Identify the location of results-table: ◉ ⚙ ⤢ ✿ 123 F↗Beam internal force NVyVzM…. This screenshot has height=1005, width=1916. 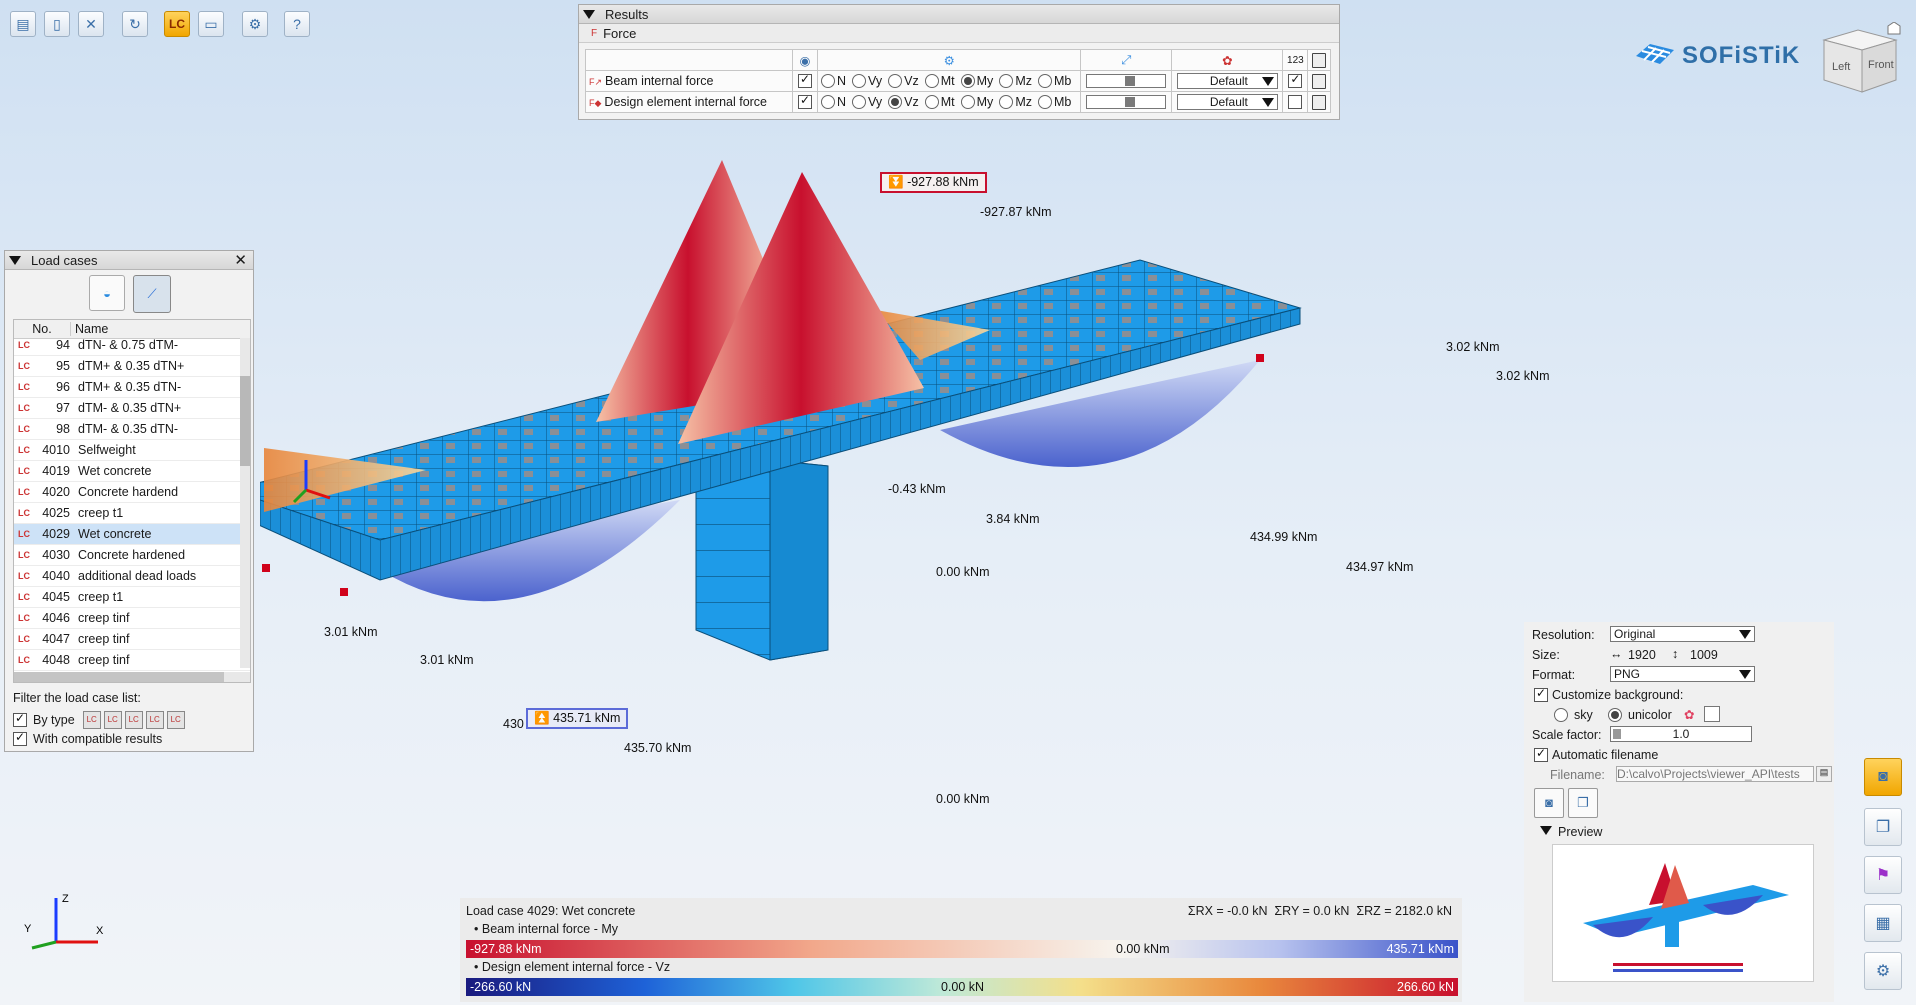
(958, 81).